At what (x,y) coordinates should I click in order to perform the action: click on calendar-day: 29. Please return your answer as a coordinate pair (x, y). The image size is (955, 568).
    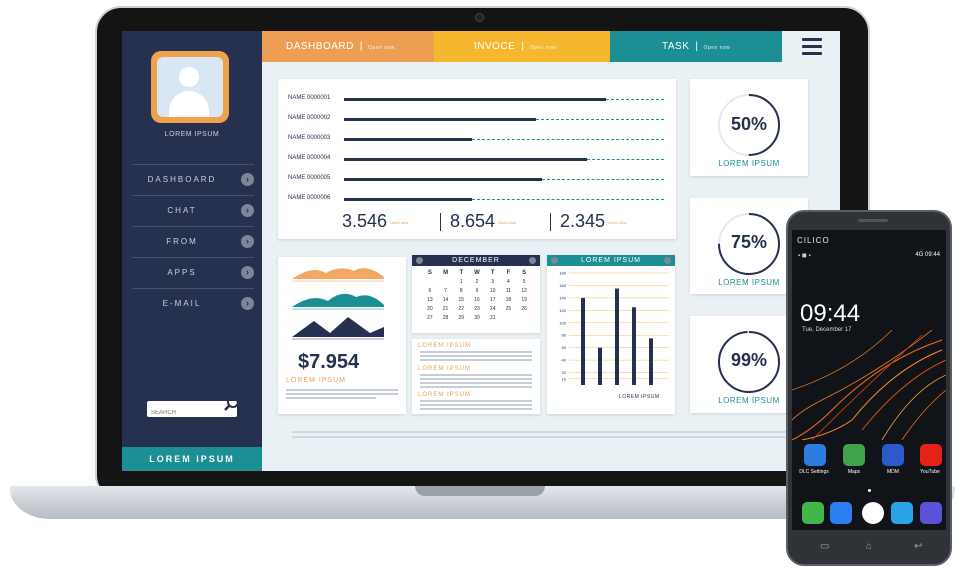
    Looking at the image, I should click on (461, 318).